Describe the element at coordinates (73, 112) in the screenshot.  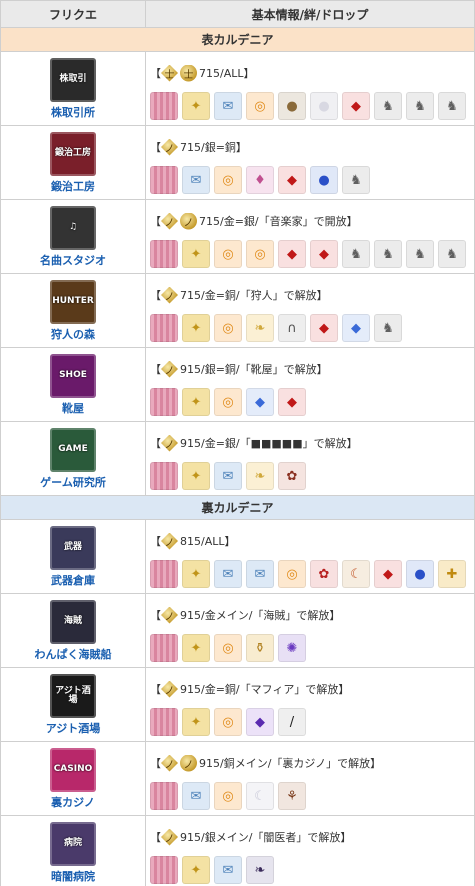
I see `quest-name-link: 株取引所` at that location.